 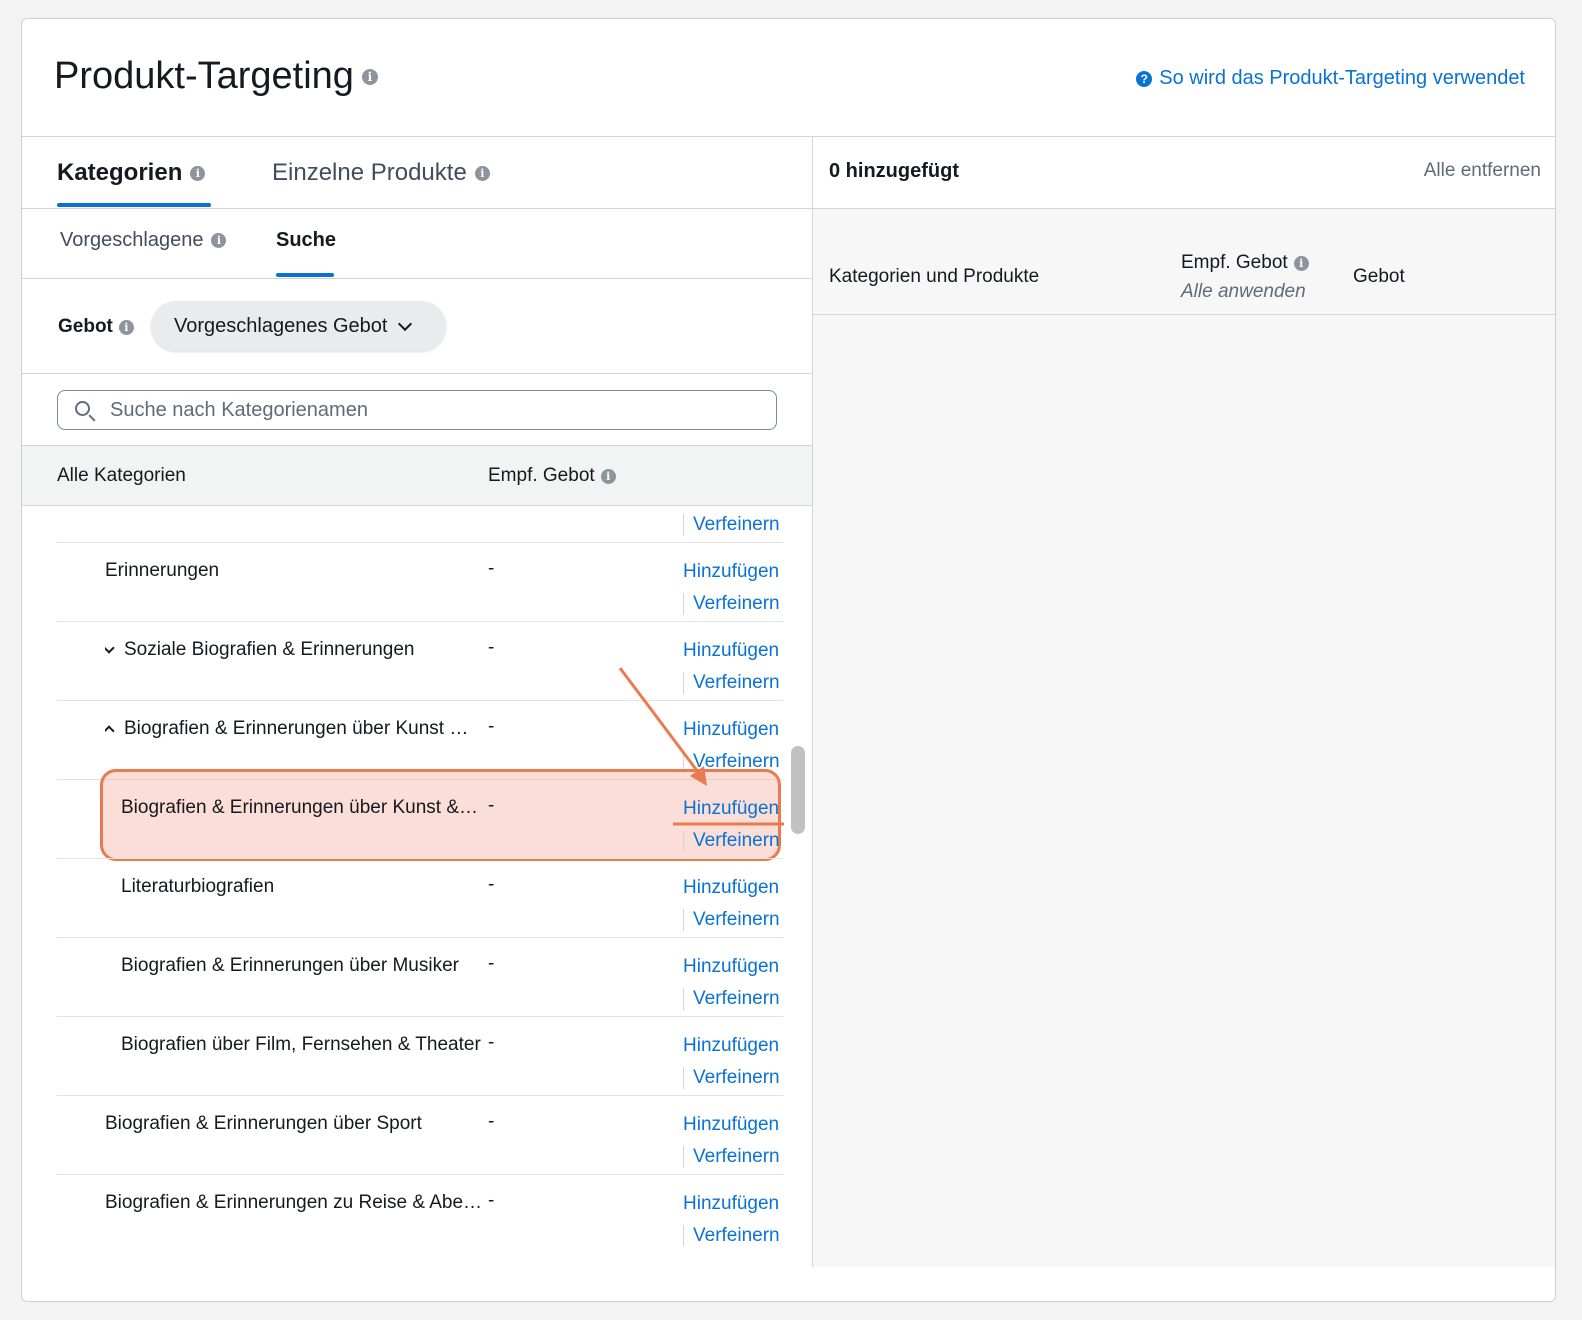 What do you see at coordinates (239, 410) in the screenshot?
I see `search-placeholder: Suche nach Kategorienamen` at bounding box center [239, 410].